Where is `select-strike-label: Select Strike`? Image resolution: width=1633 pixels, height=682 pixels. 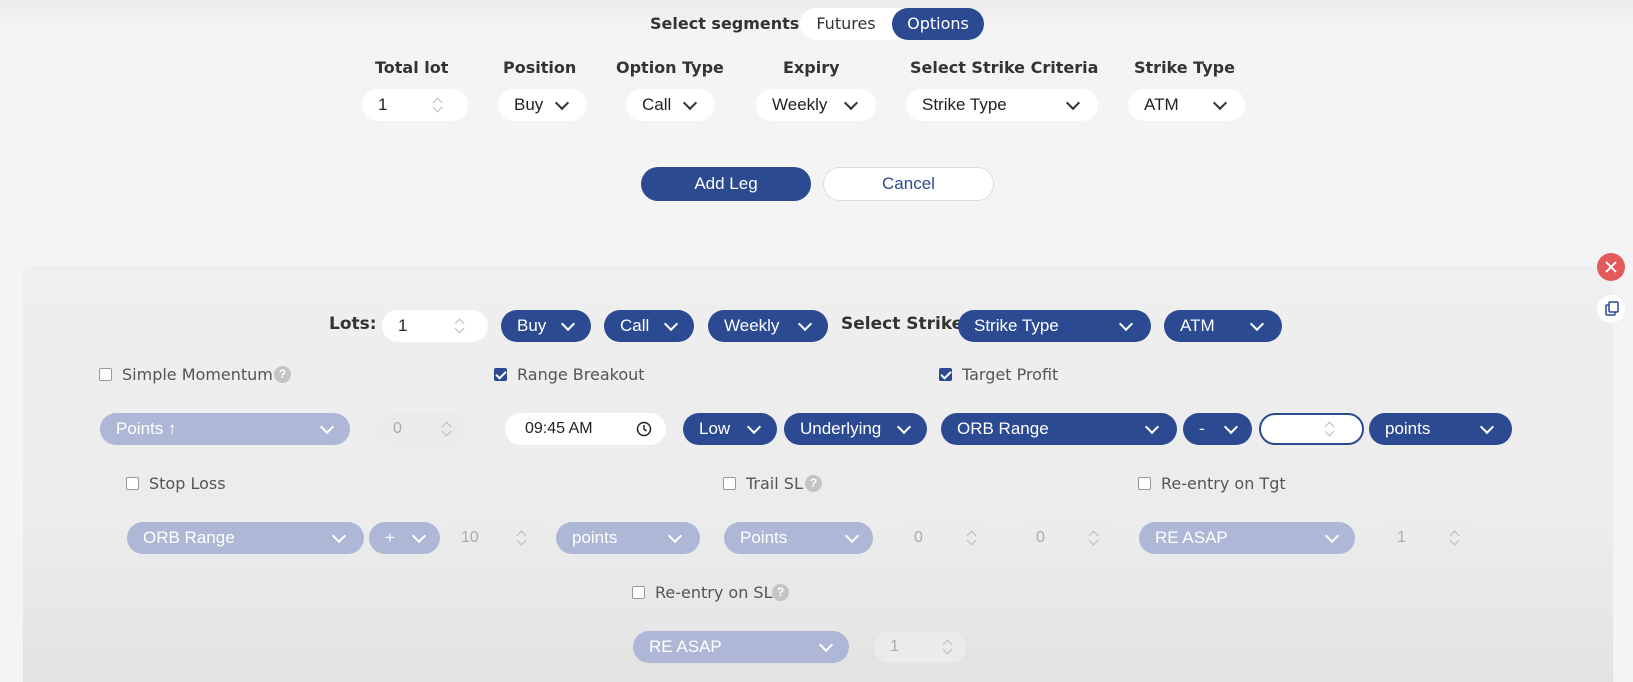
select-strike-label: Select Strike is located at coordinates (902, 324).